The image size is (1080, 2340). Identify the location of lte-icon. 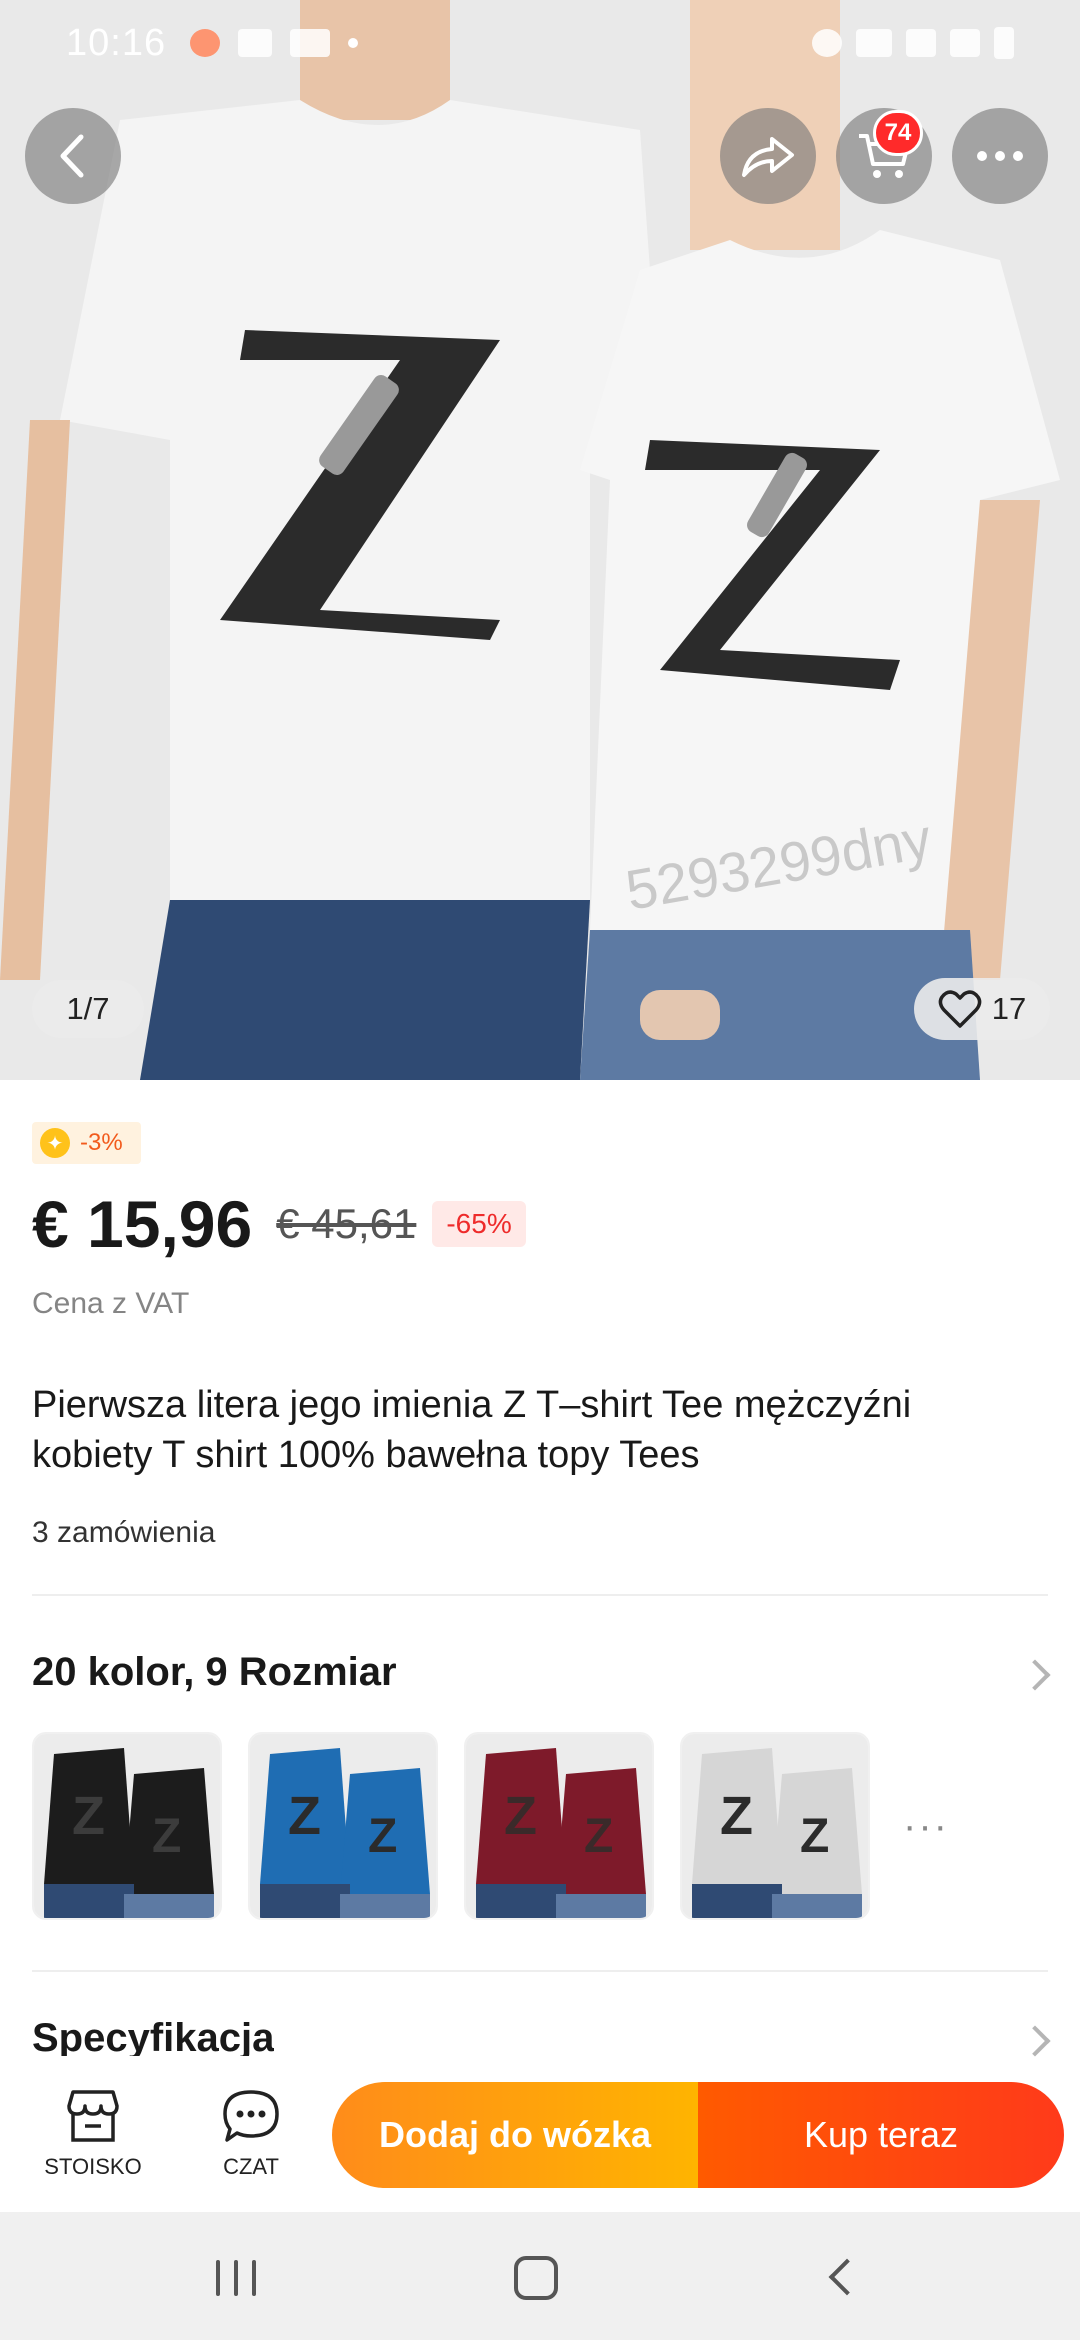
(874, 43).